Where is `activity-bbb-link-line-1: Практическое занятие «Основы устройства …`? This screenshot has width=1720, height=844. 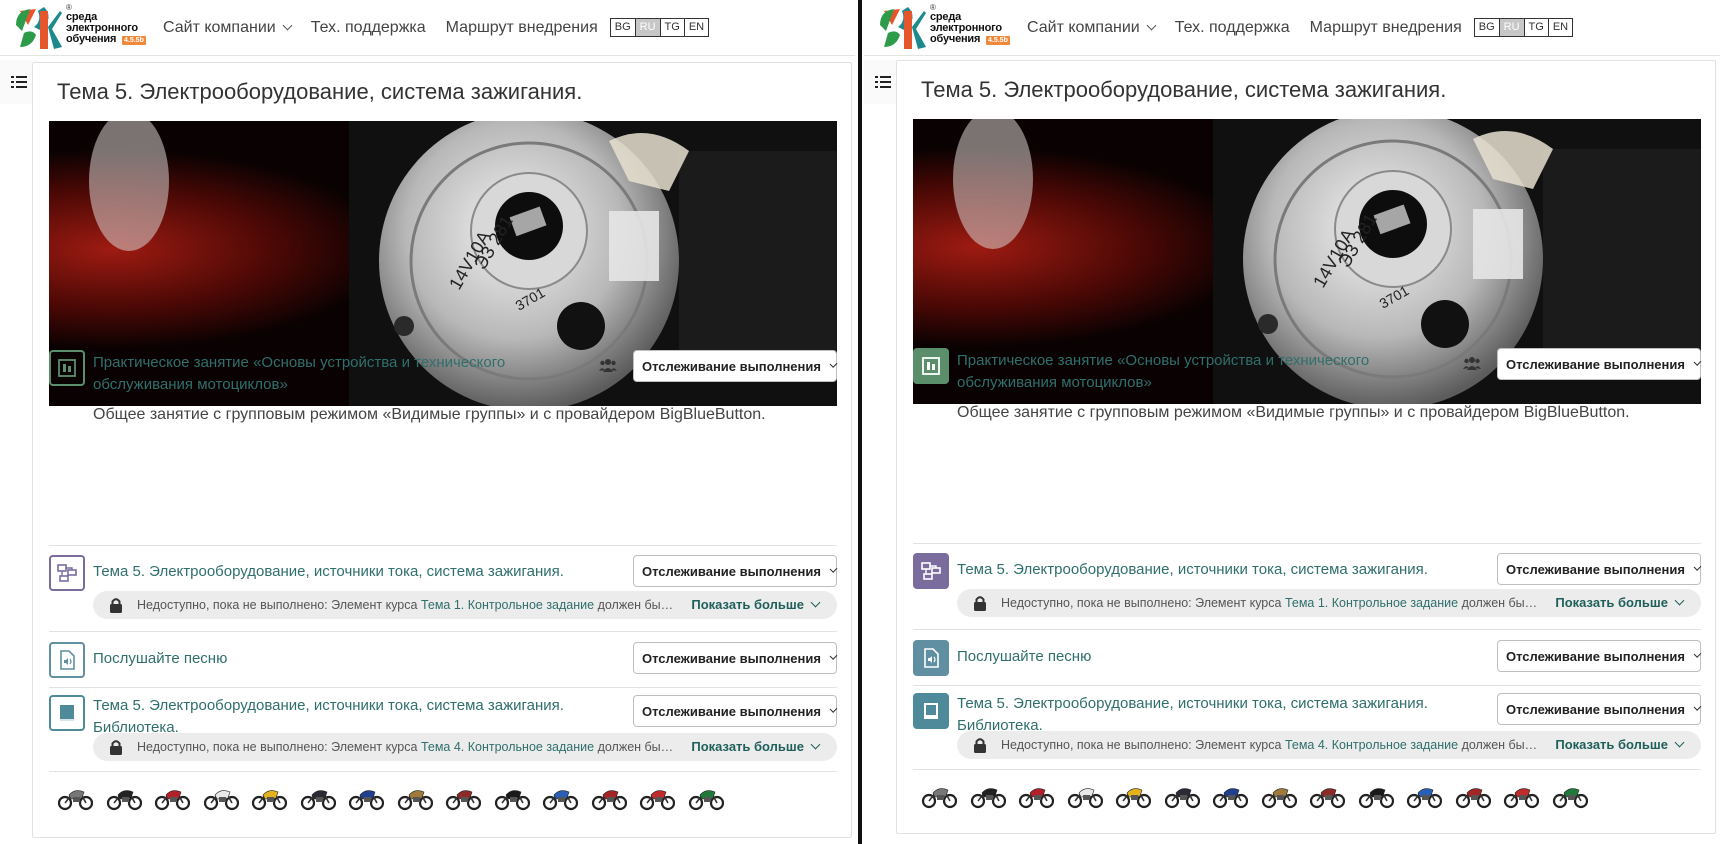 activity-bbb-link-line-1: Практическое занятие «Основы устройства … is located at coordinates (299, 362).